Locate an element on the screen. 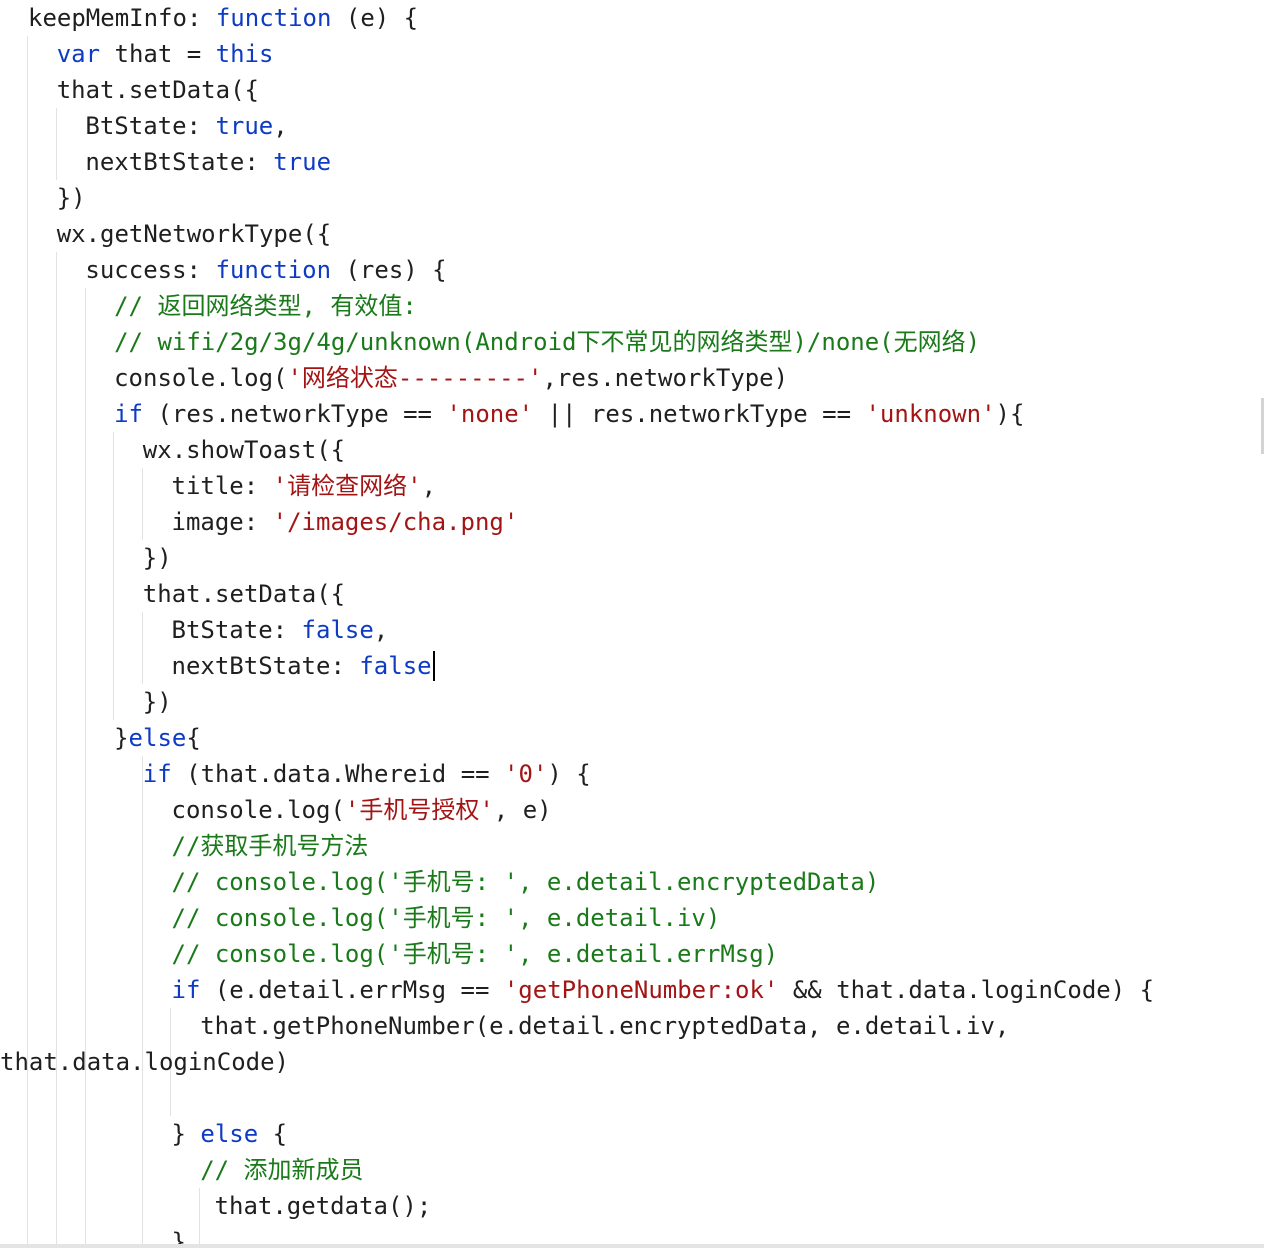 This screenshot has height=1248, width=1264. string-token: '/images/cha.png' is located at coordinates (395, 522).